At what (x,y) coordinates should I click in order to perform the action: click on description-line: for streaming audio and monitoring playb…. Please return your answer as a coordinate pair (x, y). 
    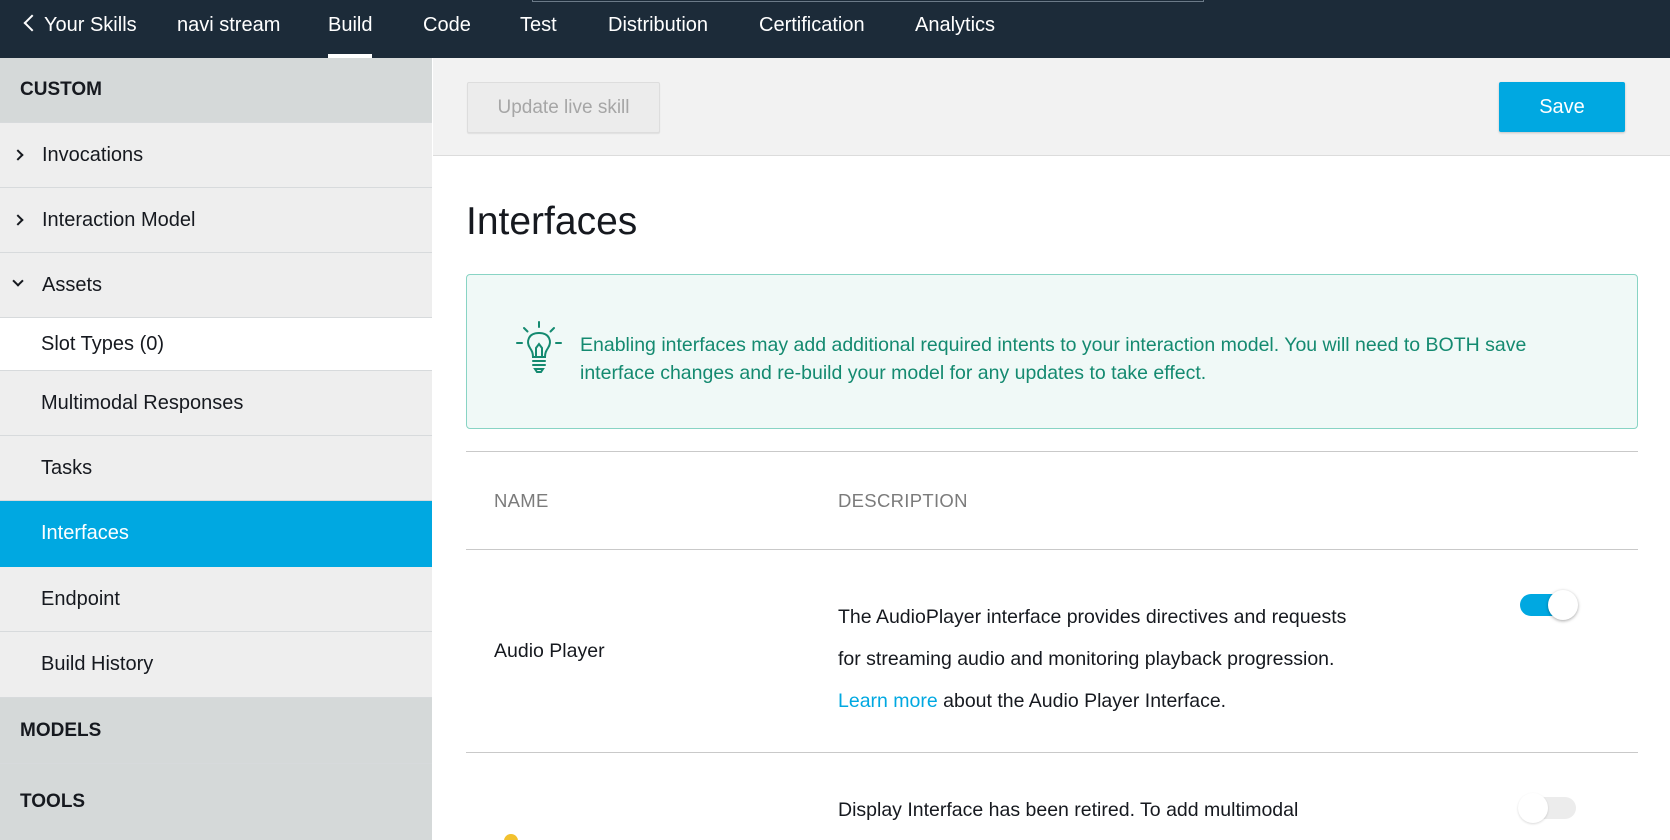
    Looking at the image, I should click on (1086, 659).